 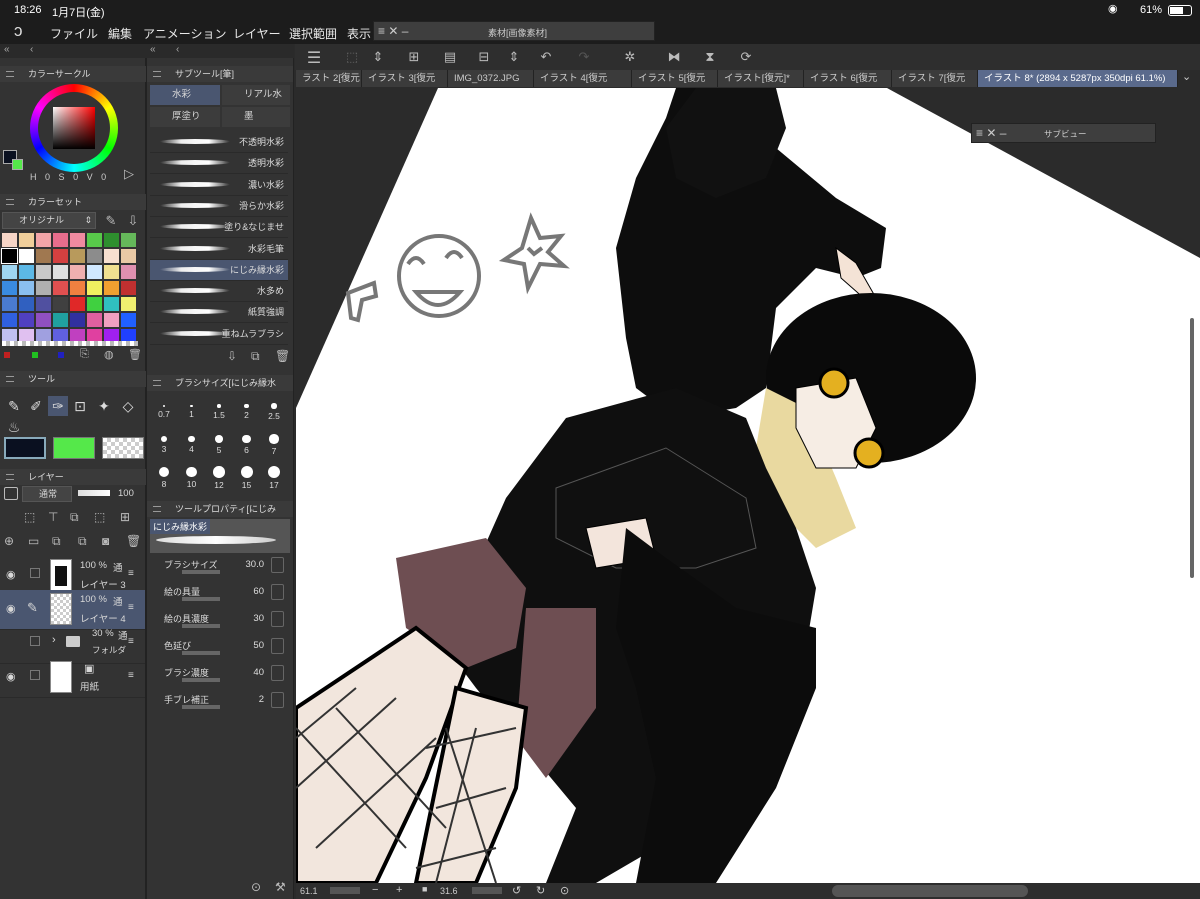 What do you see at coordinates (848, 78) in the screenshot?
I see `tab-document: イラスト 6[復元` at bounding box center [848, 78].